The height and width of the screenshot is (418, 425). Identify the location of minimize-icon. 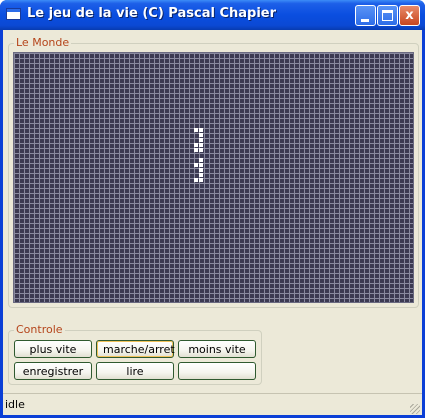
(365, 20).